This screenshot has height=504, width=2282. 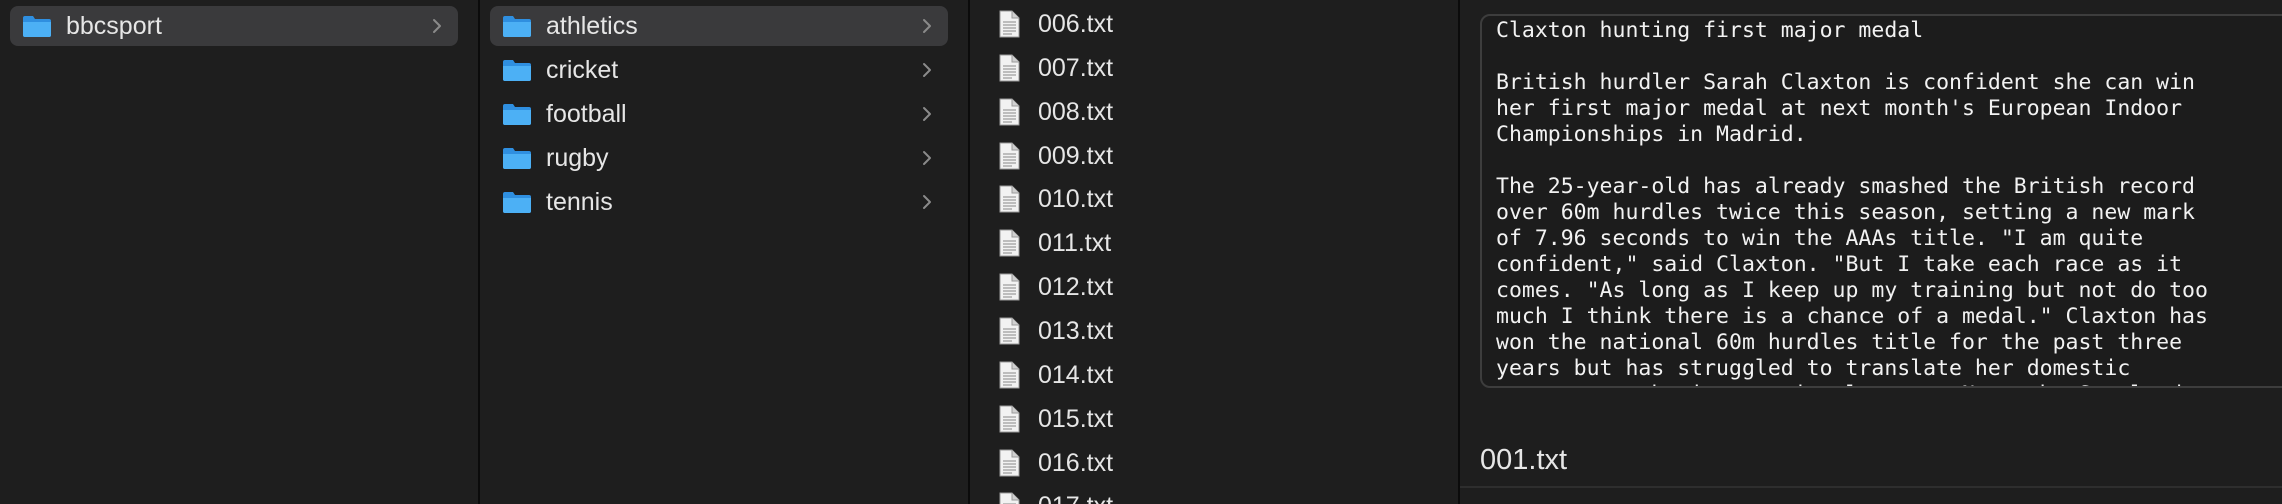 I want to click on folder-label: football, so click(x=586, y=113).